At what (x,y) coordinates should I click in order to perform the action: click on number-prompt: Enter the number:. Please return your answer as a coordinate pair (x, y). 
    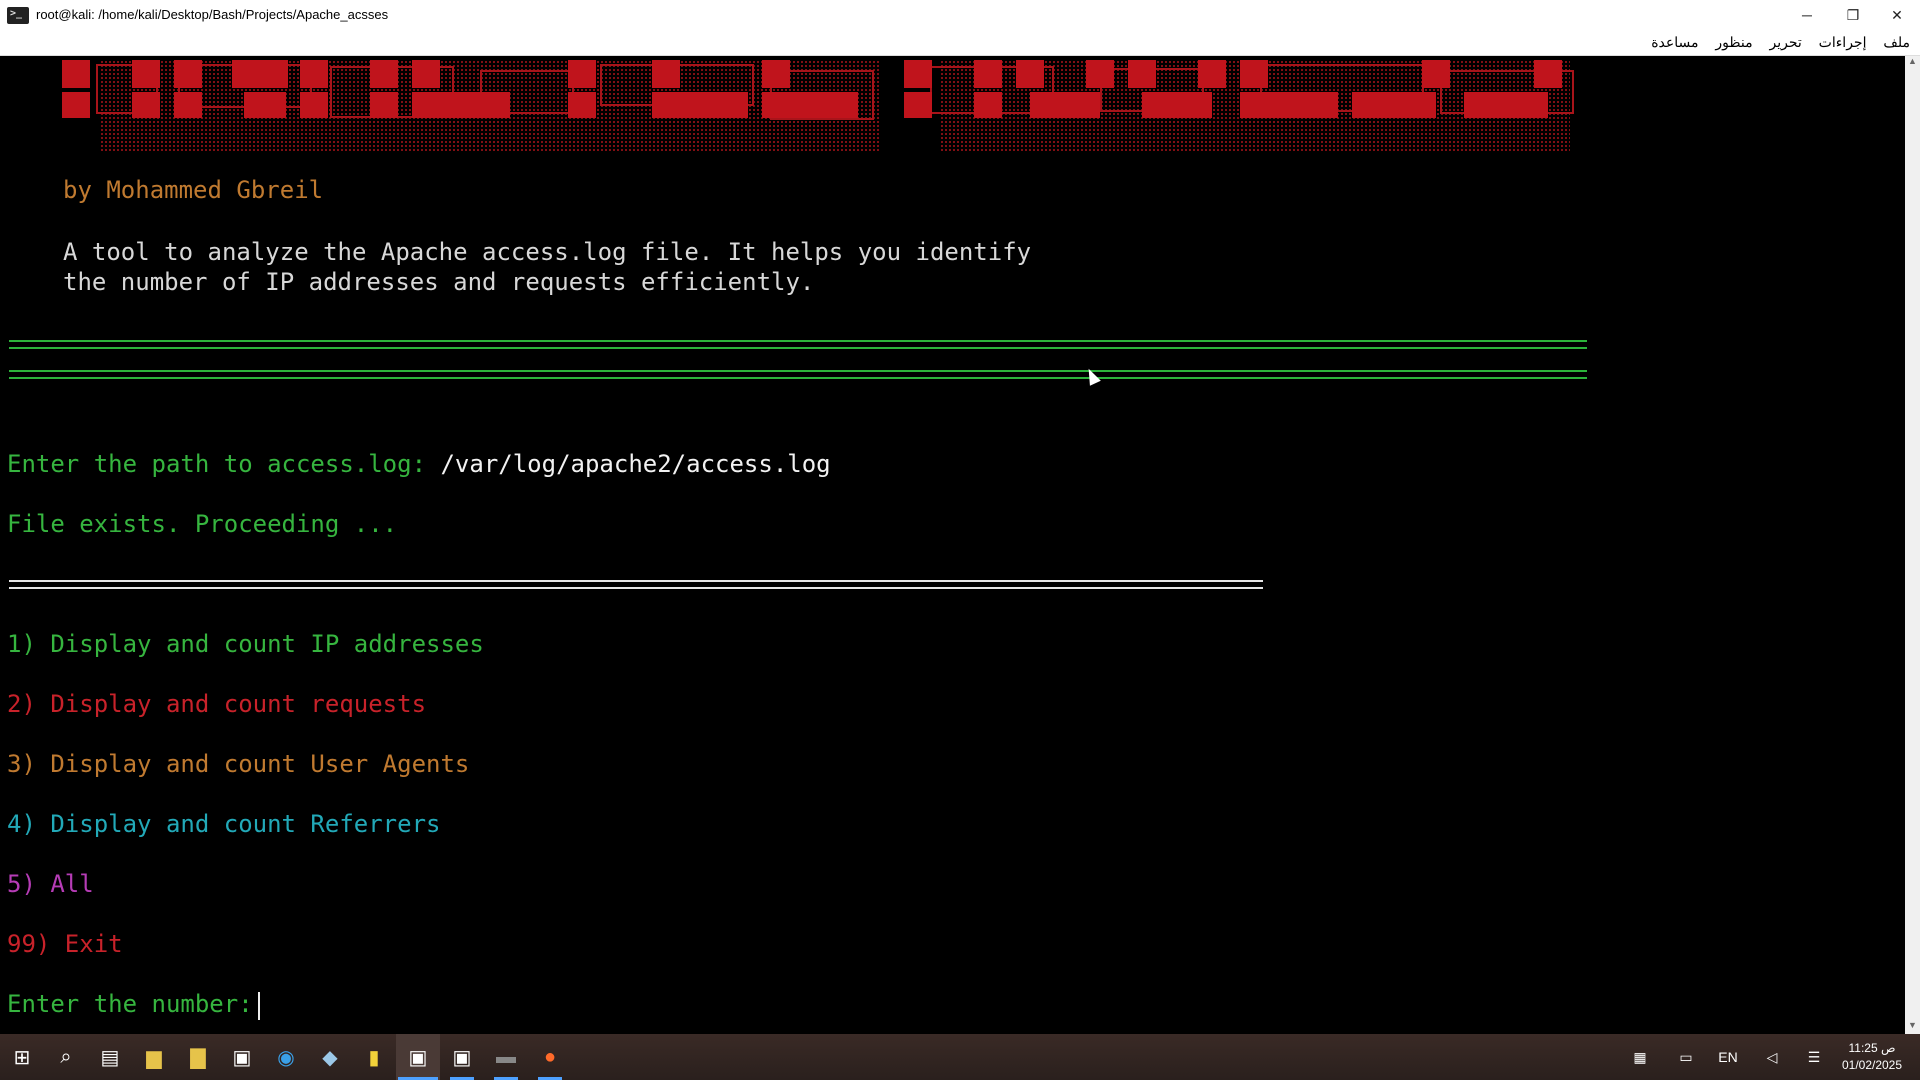
    Looking at the image, I should click on (137, 1004).